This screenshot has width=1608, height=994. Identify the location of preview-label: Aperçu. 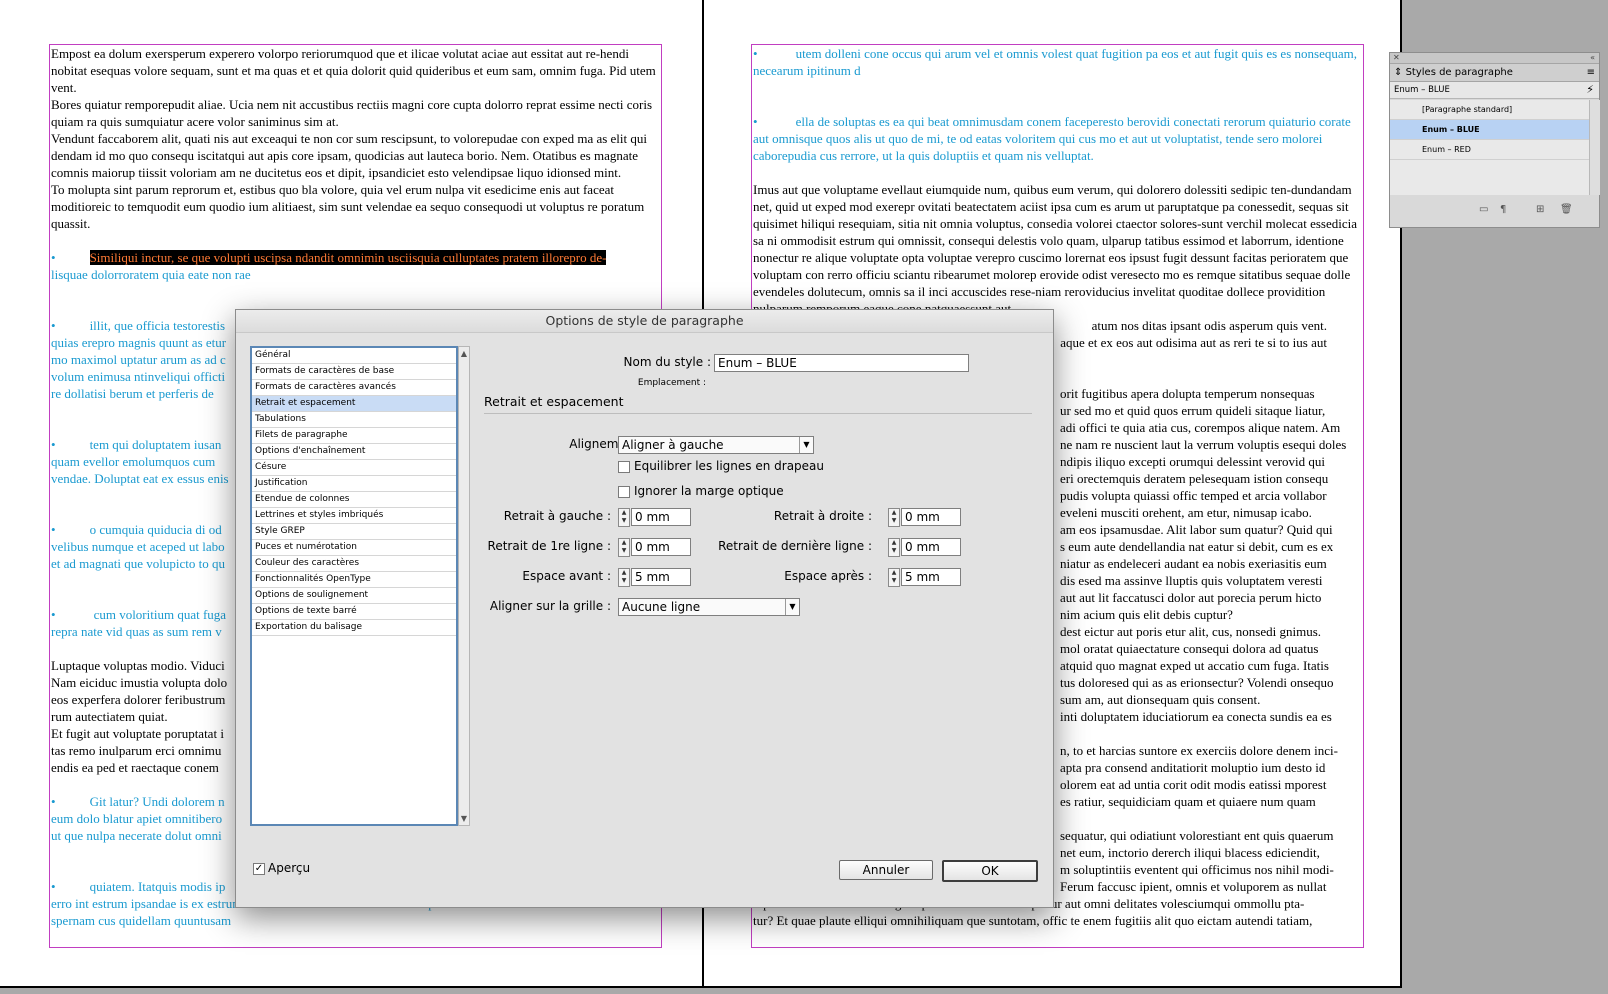
(289, 868).